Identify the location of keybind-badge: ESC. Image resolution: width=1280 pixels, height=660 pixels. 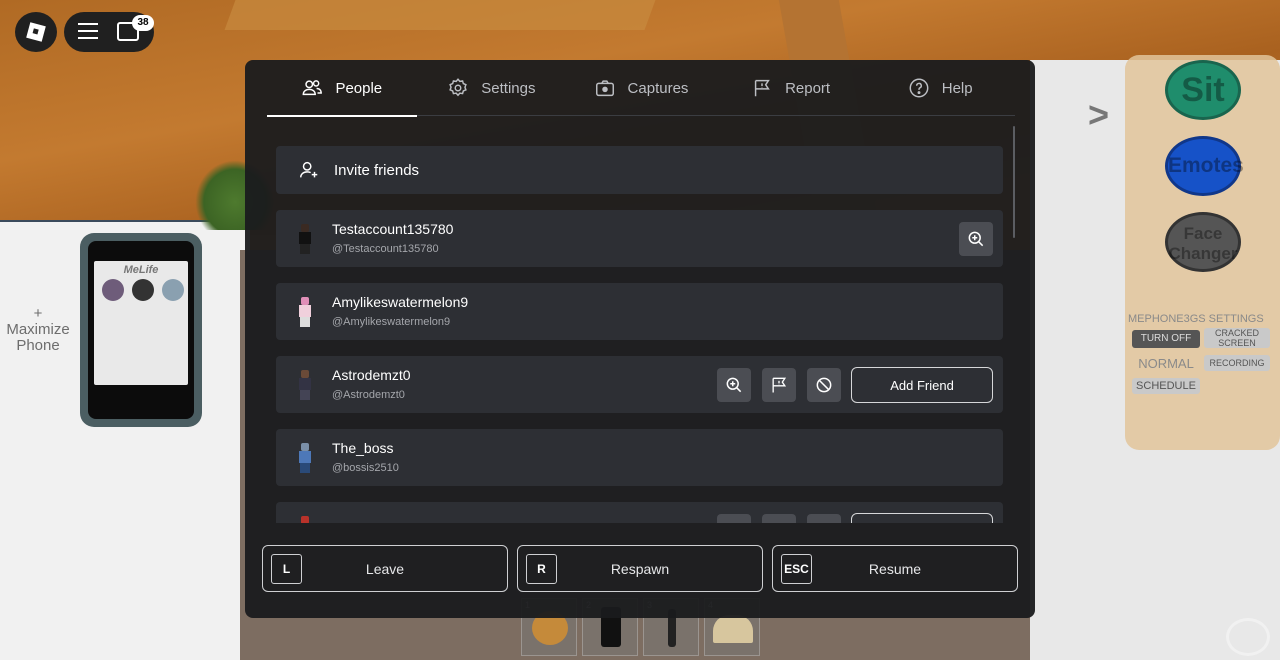
(796, 569).